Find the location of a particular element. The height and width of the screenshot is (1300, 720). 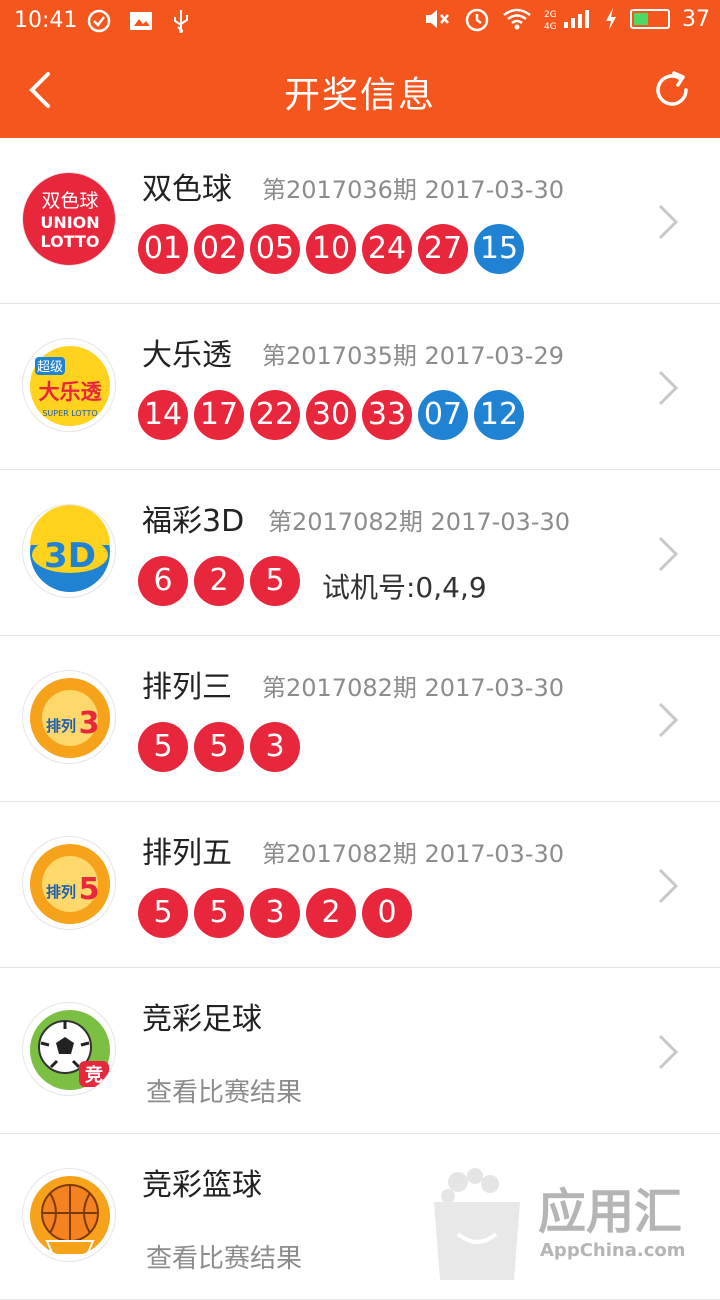

jczq-logo: 竞 is located at coordinates (69, 1049).